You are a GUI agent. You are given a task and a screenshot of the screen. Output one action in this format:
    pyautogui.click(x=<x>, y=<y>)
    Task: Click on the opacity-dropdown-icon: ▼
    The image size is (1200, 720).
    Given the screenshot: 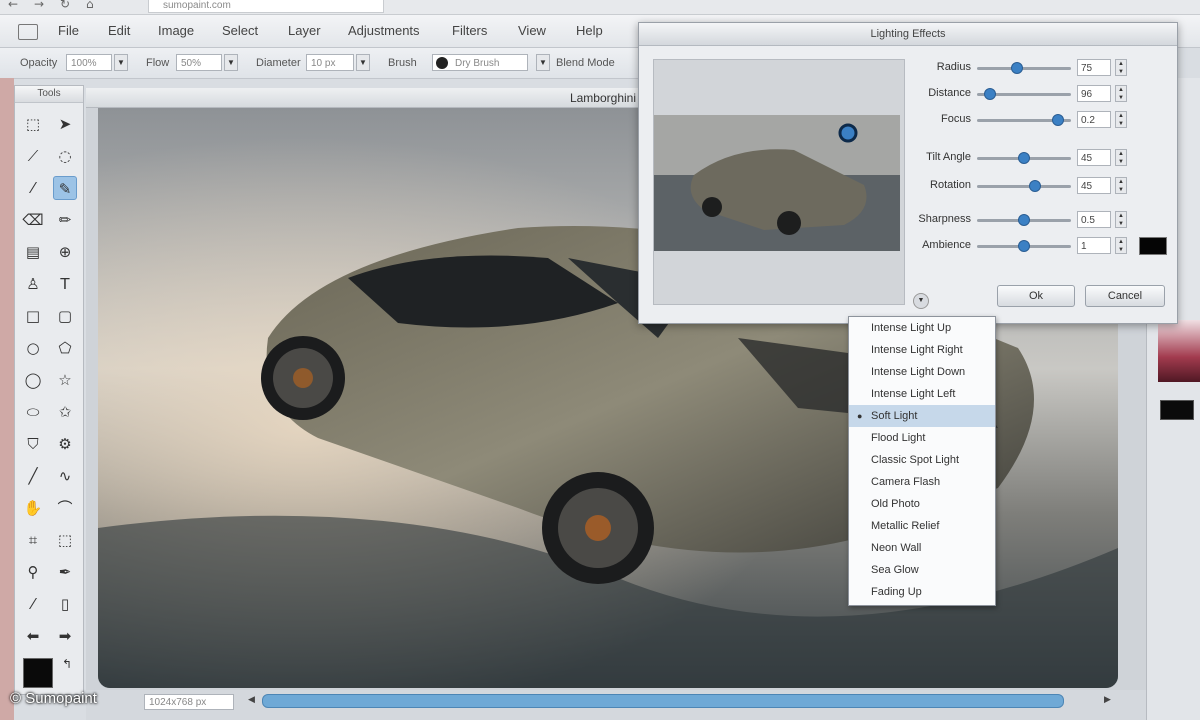 What is the action you would take?
    pyautogui.click(x=121, y=62)
    